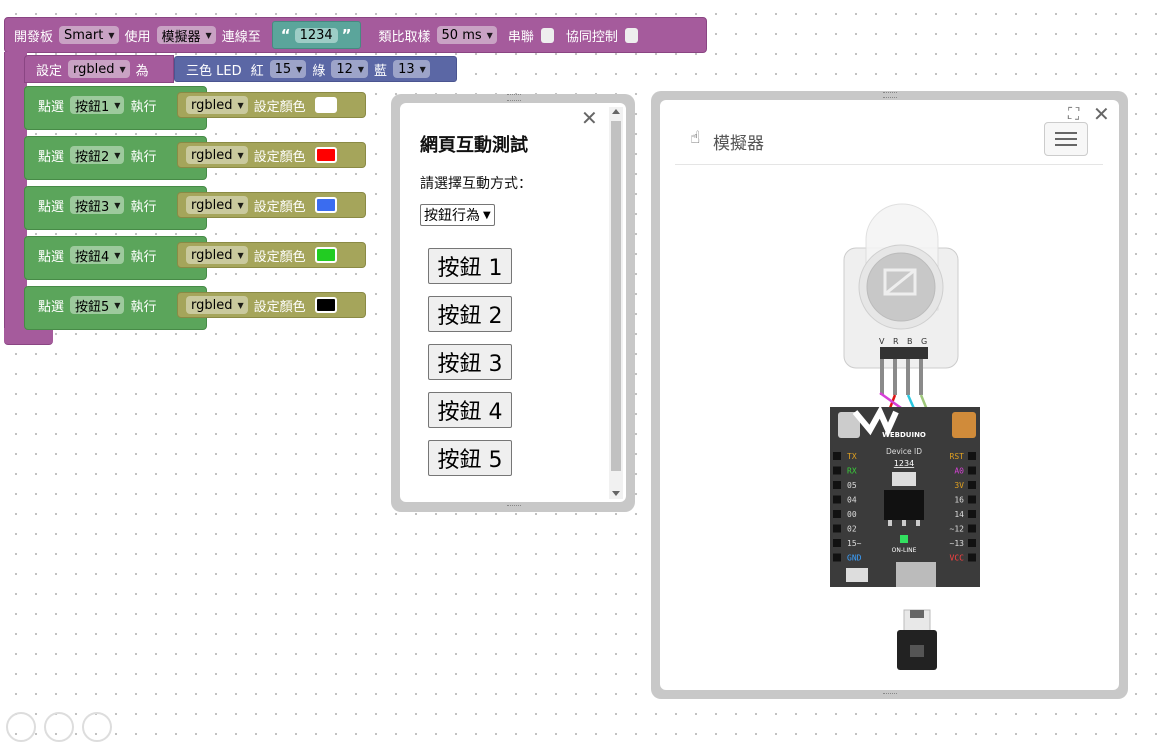  Describe the element at coordinates (137, 37) in the screenshot. I see `use-label: 使用` at that location.